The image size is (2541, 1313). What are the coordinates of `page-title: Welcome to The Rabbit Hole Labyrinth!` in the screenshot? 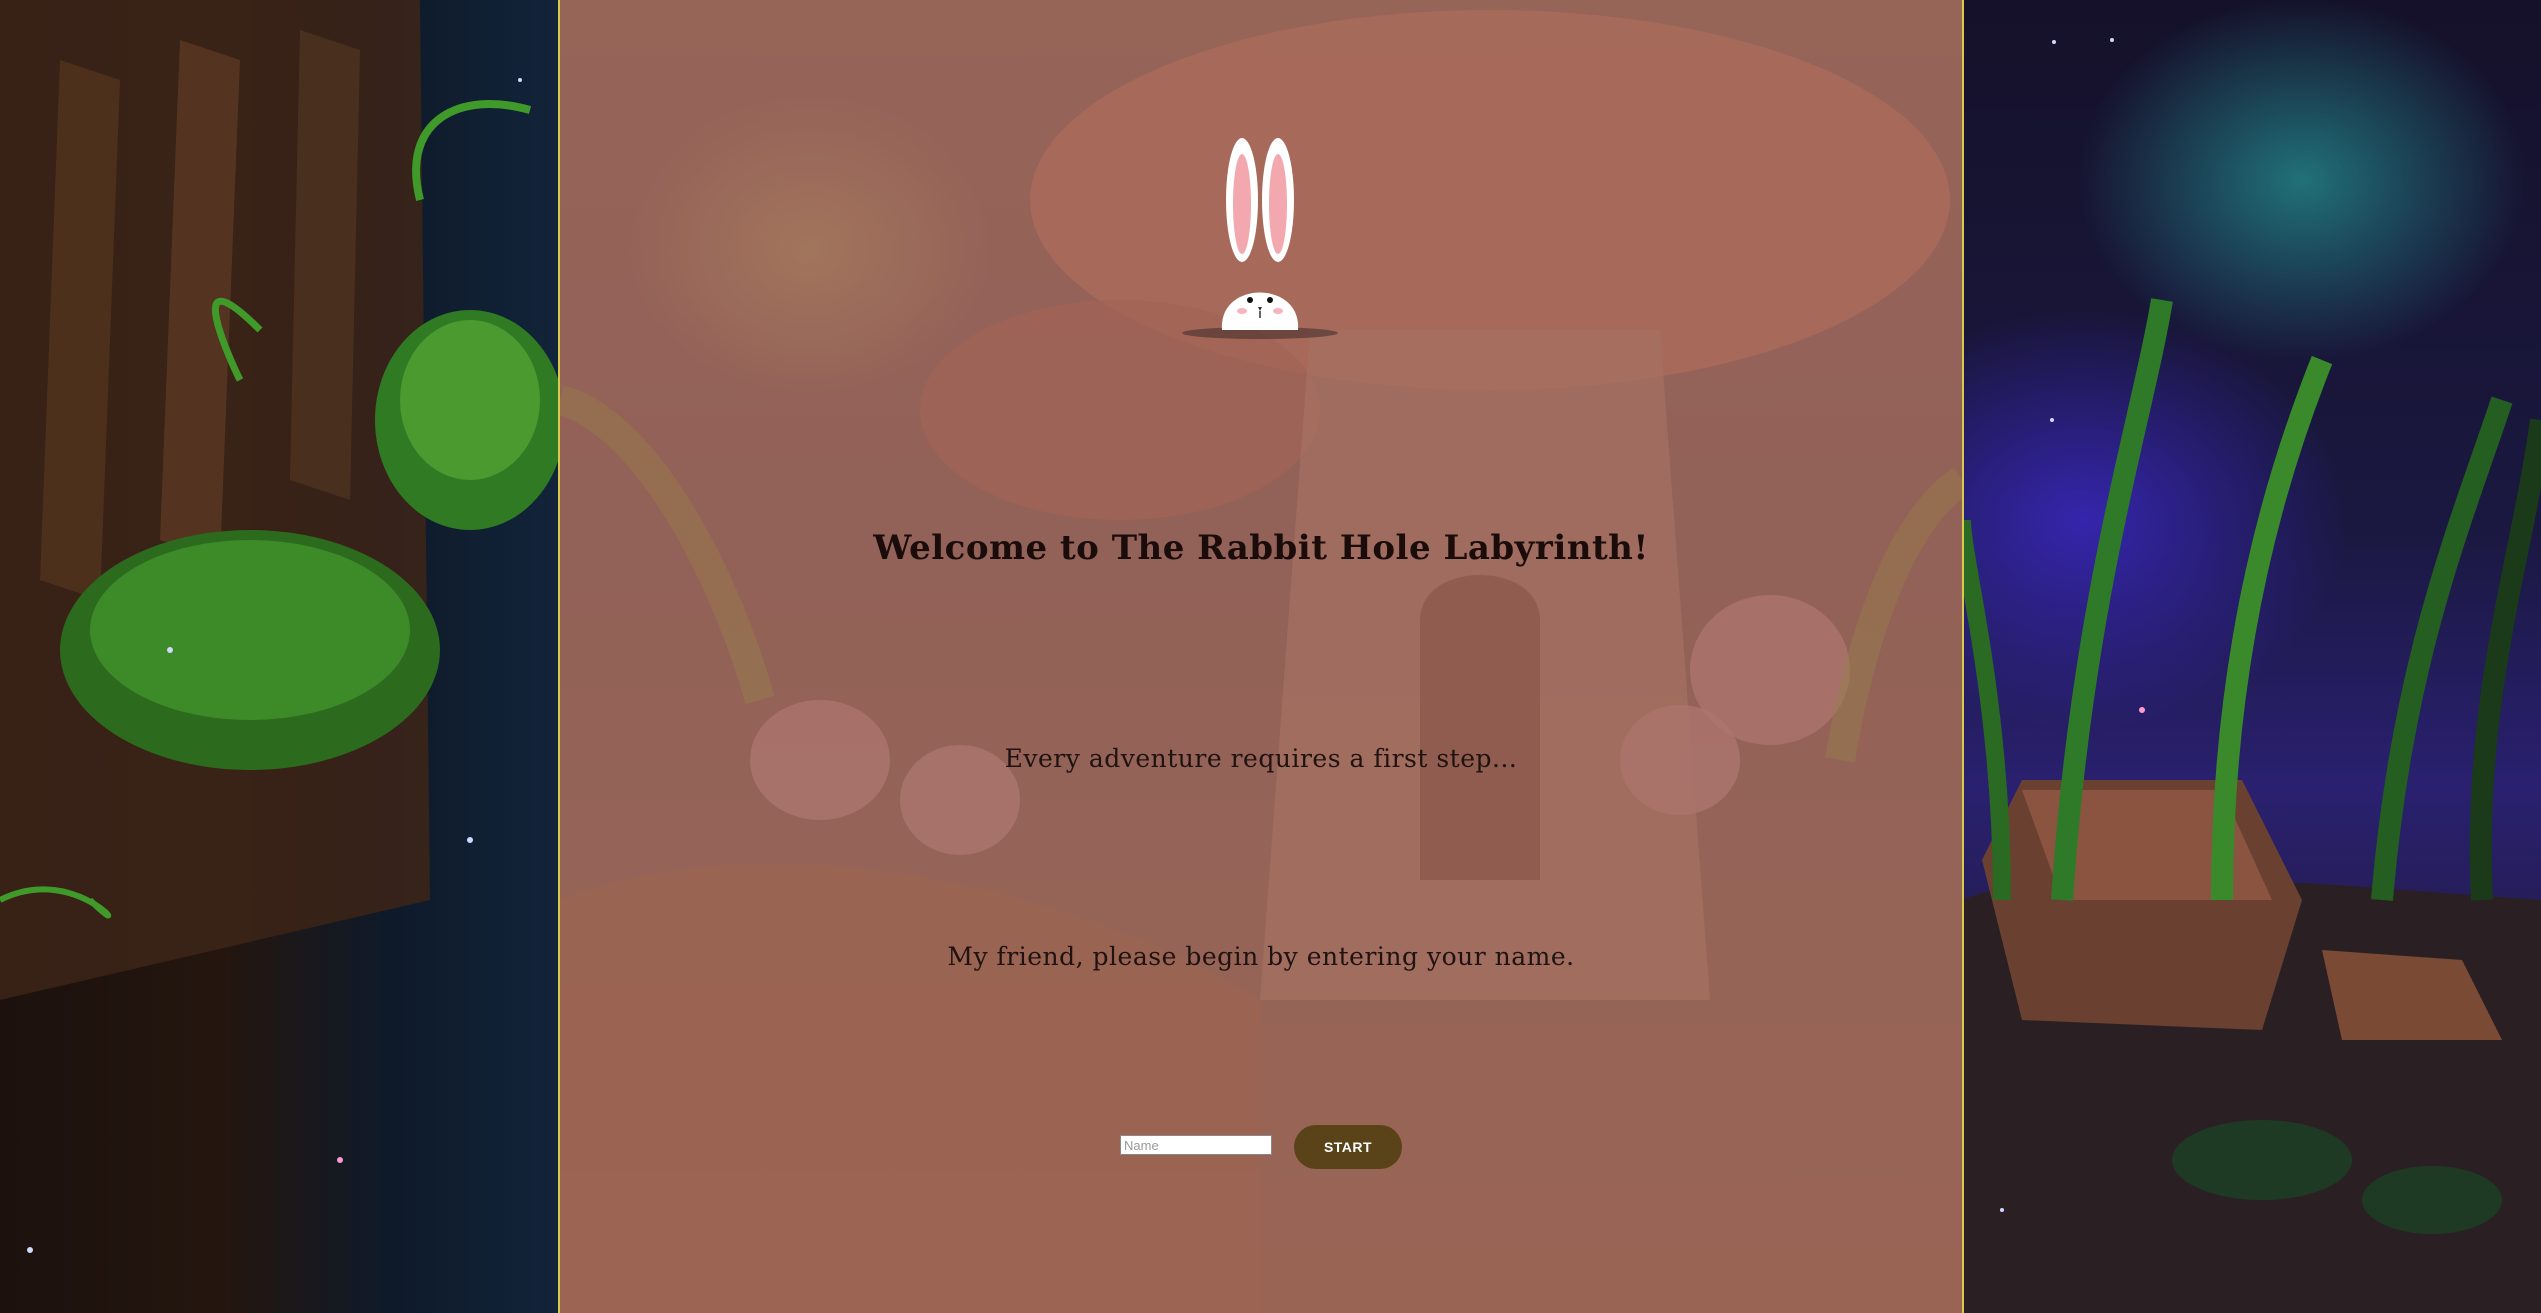 It's located at (1261, 548).